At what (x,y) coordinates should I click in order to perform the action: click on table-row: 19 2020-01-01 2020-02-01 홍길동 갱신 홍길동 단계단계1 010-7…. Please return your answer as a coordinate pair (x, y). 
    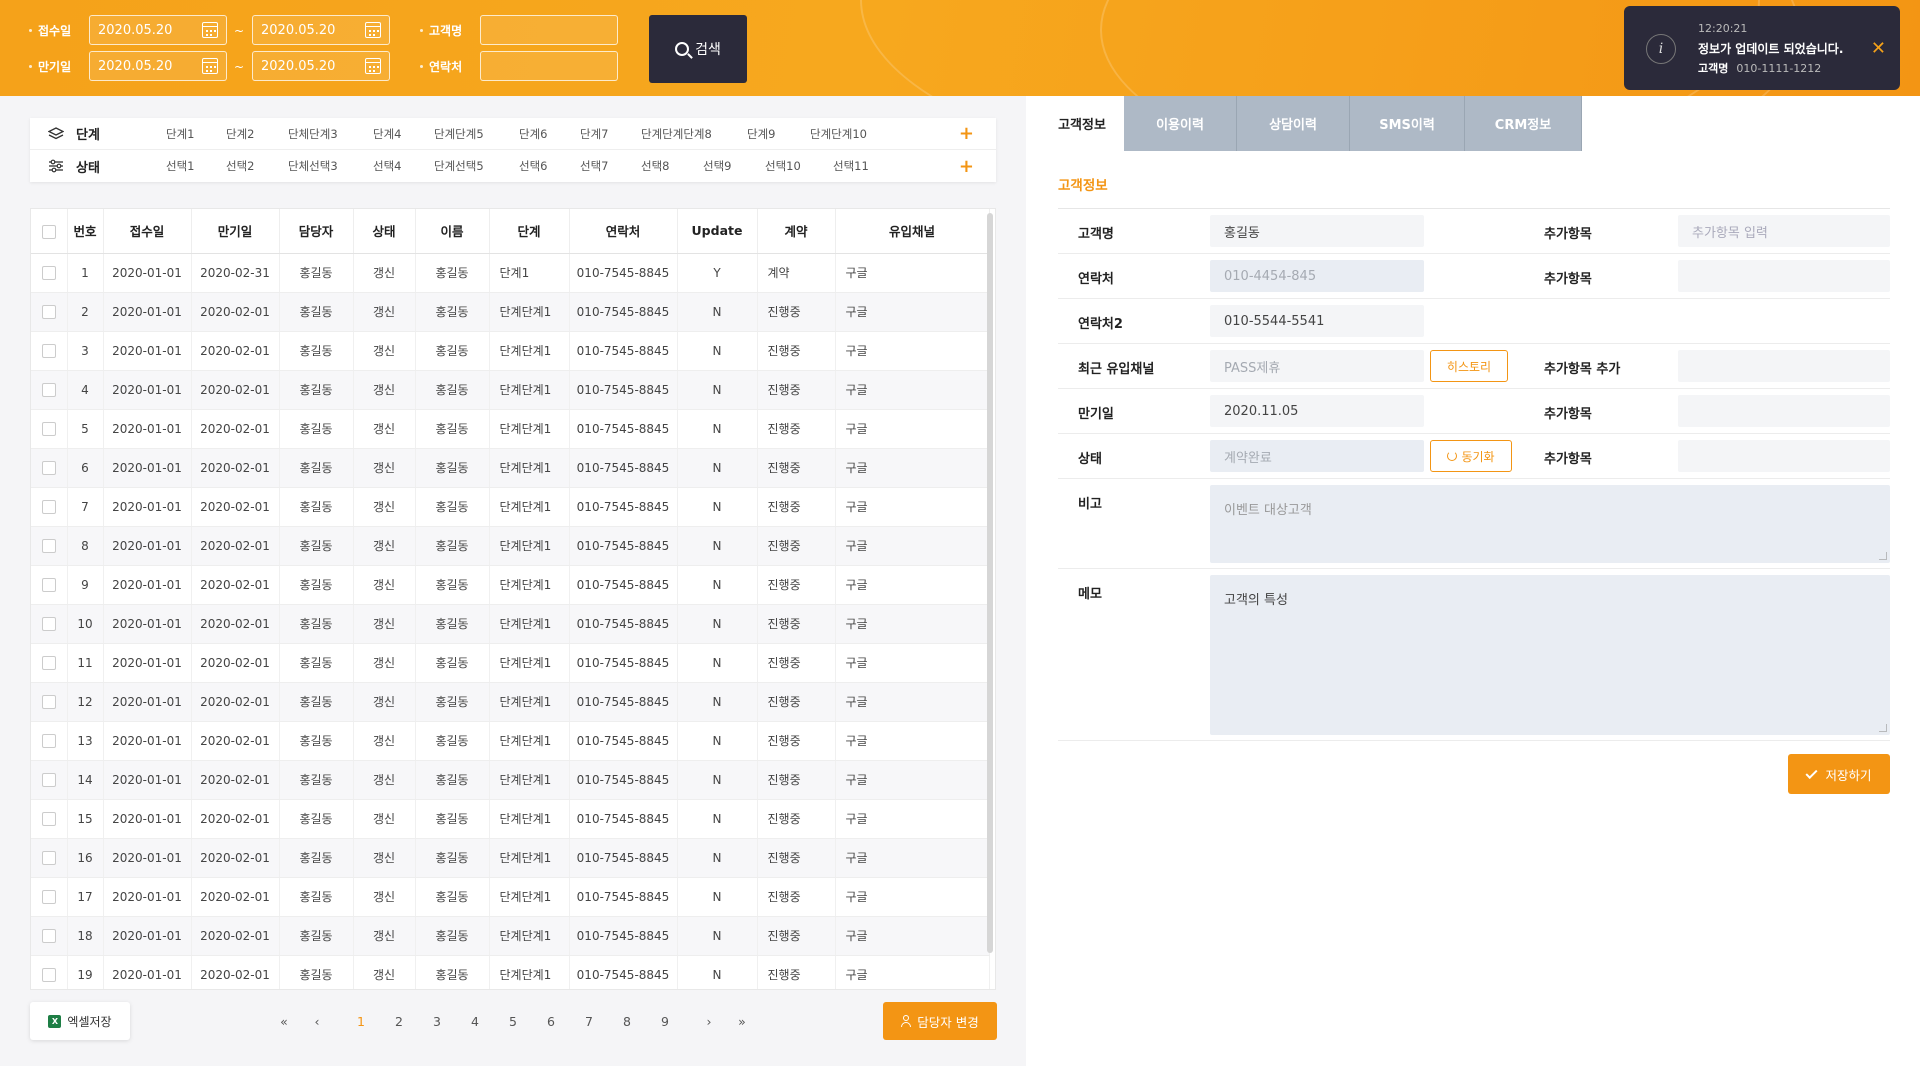
    Looking at the image, I should click on (510, 972).